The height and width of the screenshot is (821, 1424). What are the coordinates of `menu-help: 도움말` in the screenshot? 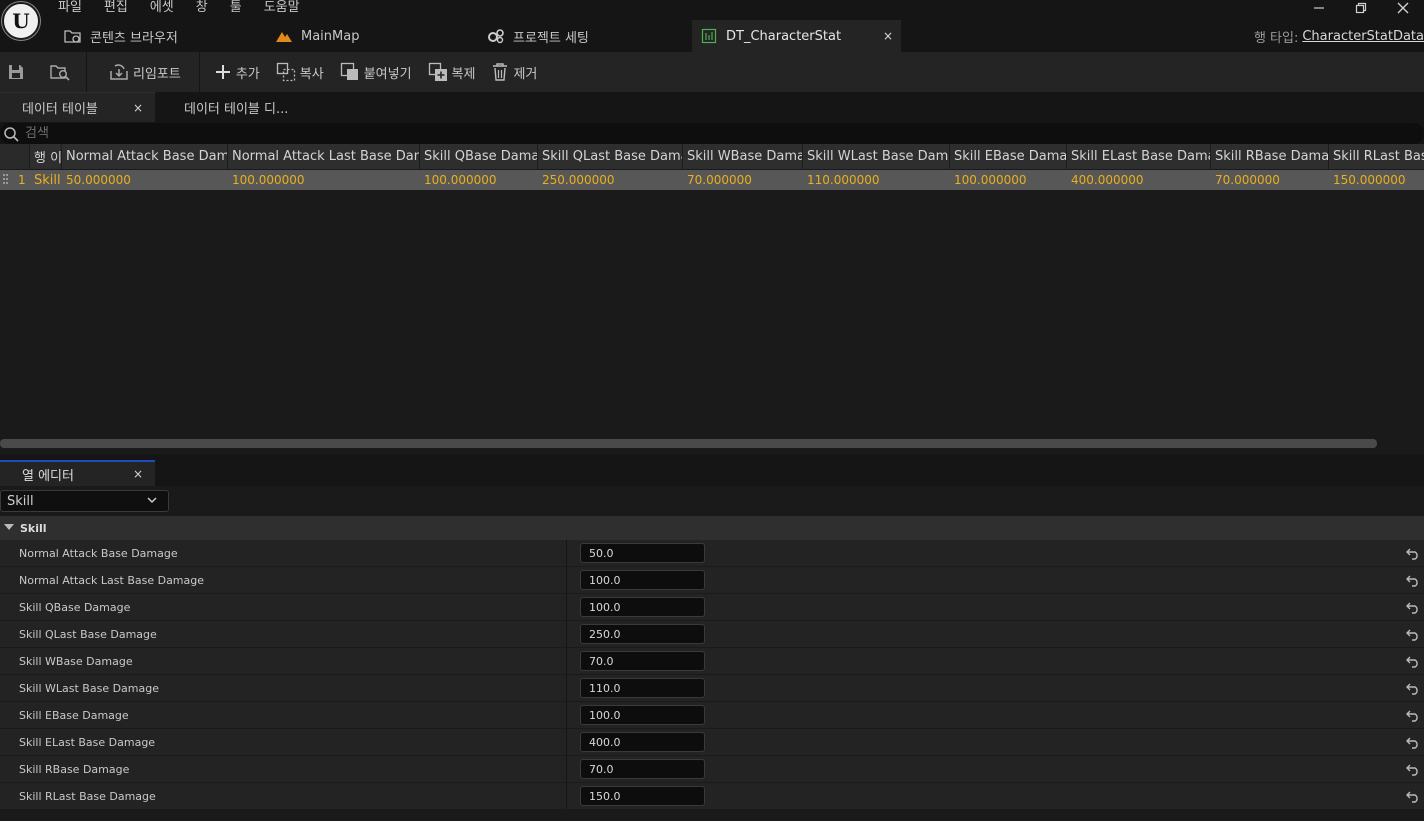 It's located at (282, 8).